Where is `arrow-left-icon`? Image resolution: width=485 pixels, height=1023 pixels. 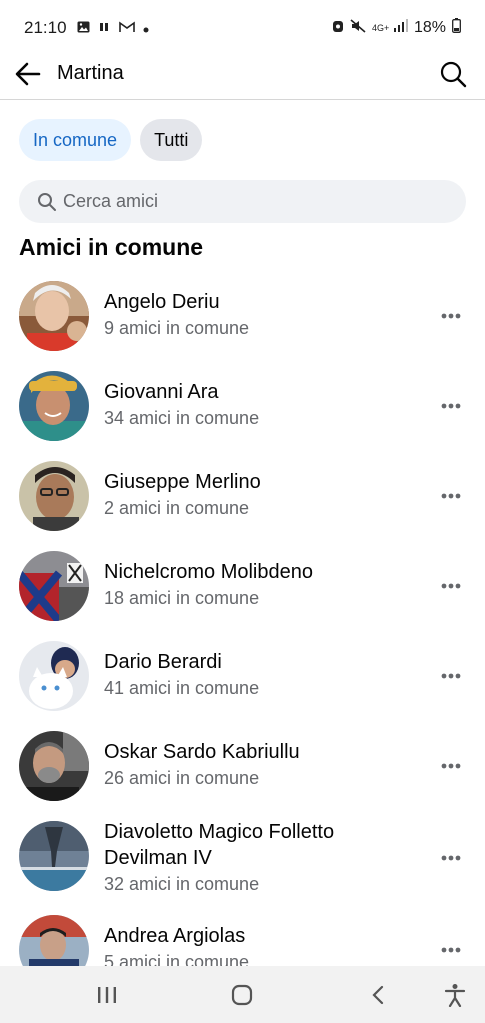 arrow-left-icon is located at coordinates (28, 73).